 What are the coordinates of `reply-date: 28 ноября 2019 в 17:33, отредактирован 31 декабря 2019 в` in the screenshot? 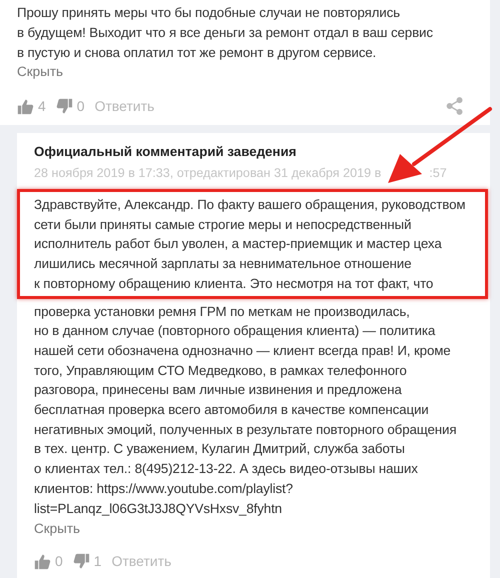 It's located at (208, 173).